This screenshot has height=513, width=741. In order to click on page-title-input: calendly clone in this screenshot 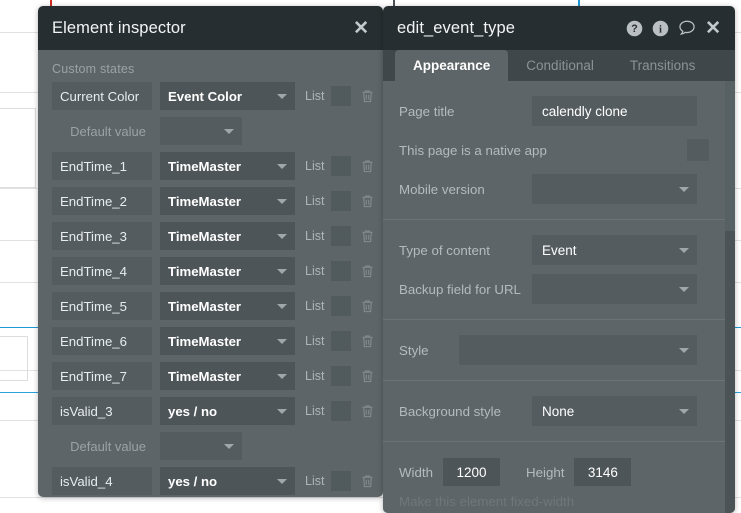, I will do `click(614, 111)`.